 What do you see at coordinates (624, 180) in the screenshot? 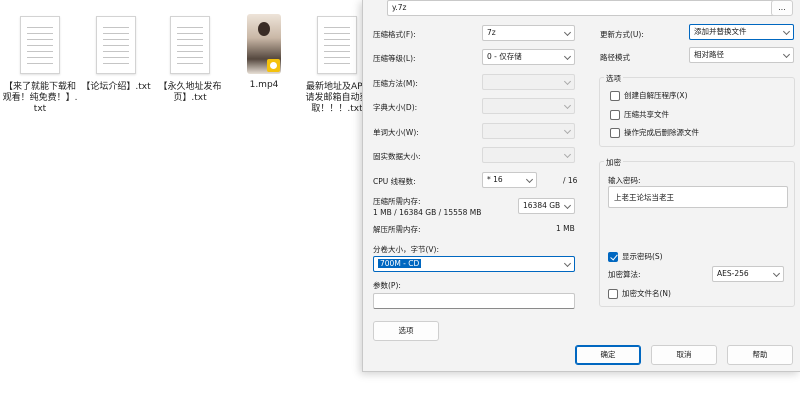
I see `password-label: 输入密码:` at bounding box center [624, 180].